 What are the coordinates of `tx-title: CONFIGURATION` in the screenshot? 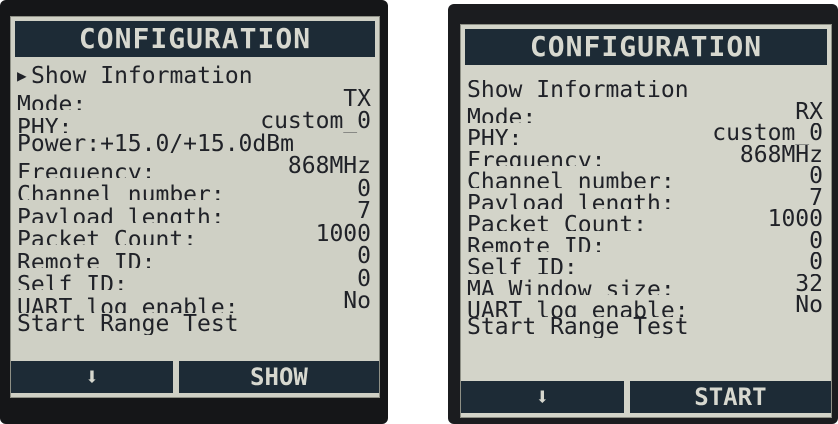 It's located at (195, 38).